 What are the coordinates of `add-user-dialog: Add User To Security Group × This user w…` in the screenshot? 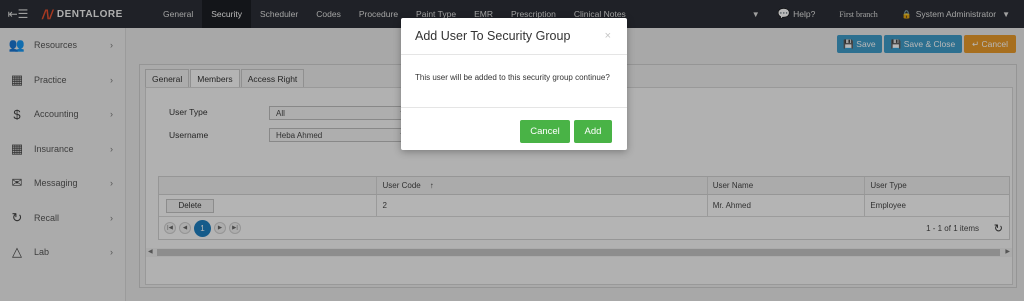 It's located at (514, 84).